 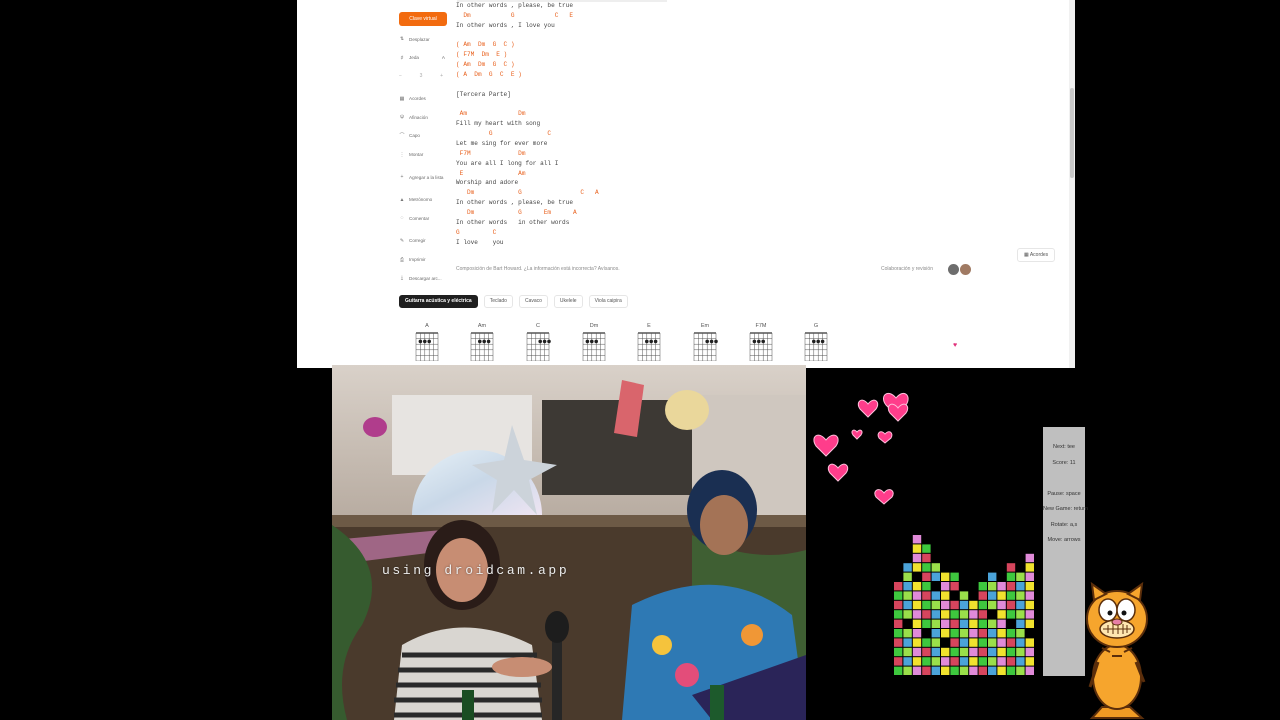 What do you see at coordinates (491, 154) in the screenshot?
I see `chord-line: F7M Dm` at bounding box center [491, 154].